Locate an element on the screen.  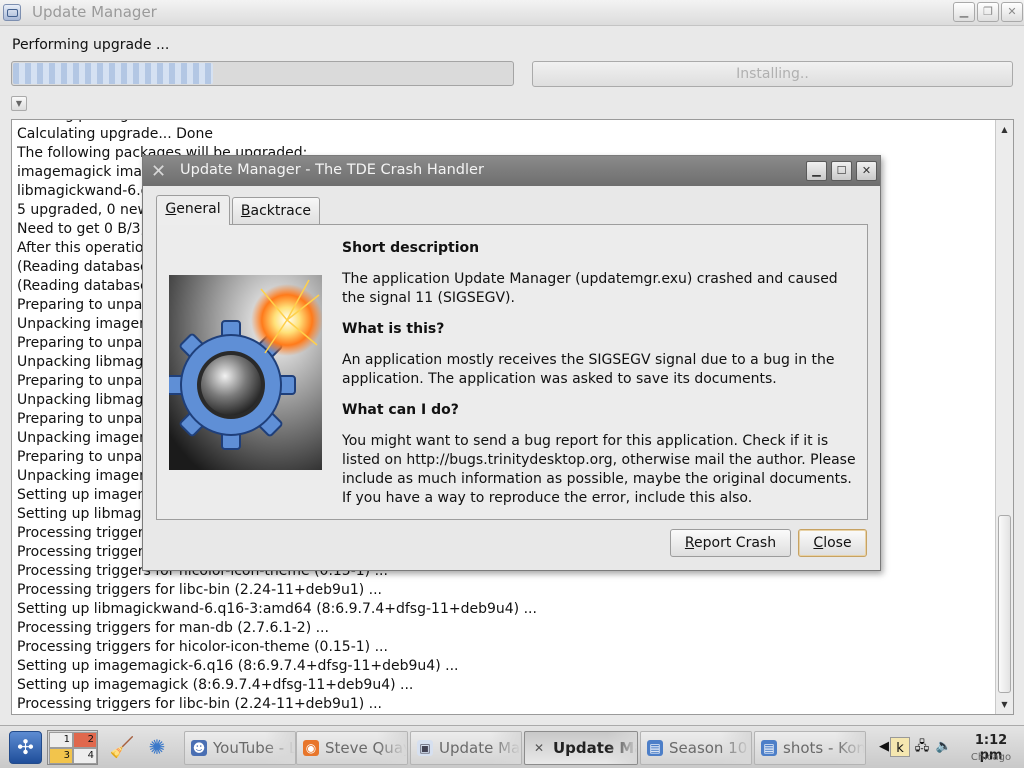
pager-desktop-2: 2 is located at coordinates (85, 740).